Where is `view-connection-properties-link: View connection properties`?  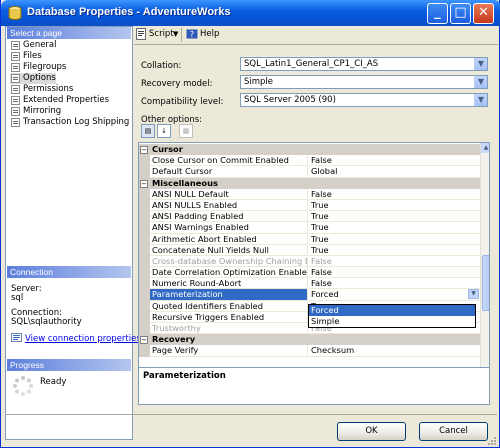
view-connection-properties-link: View connection properties is located at coordinates (83, 339).